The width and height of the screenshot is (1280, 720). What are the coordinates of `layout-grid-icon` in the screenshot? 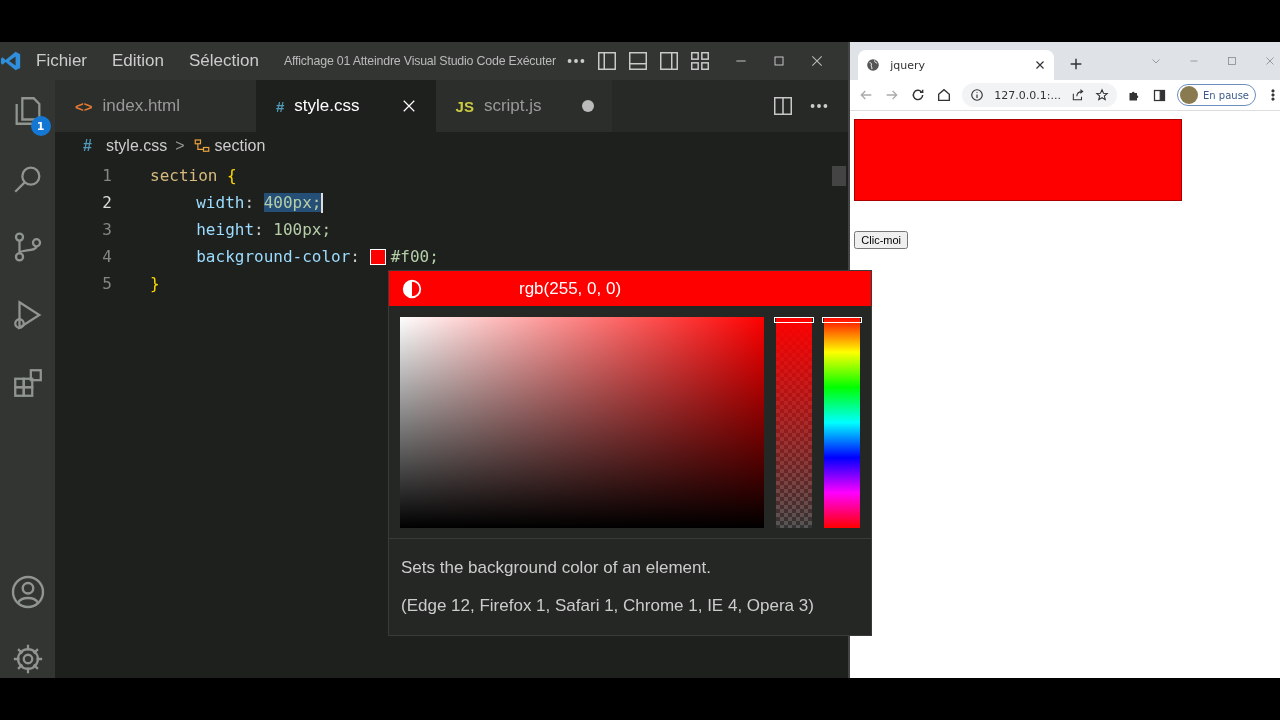 It's located at (699, 61).